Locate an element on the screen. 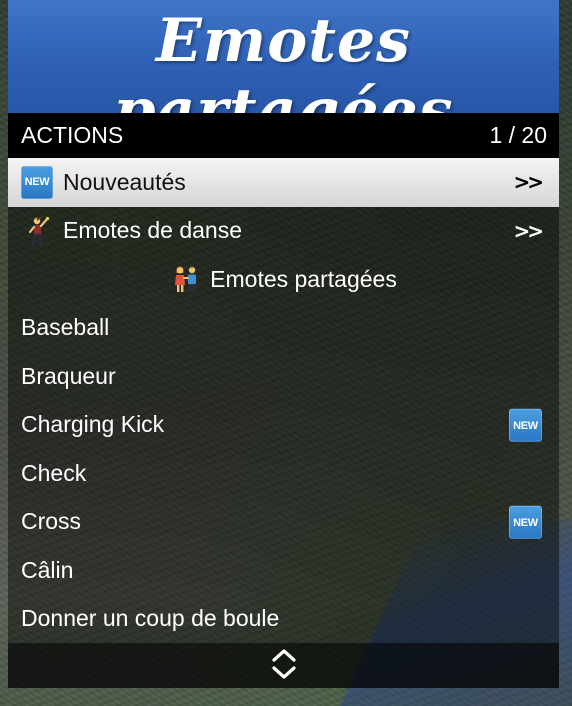 The image size is (572, 706). menu-item-braqueur: Braqueur is located at coordinates (283, 376).